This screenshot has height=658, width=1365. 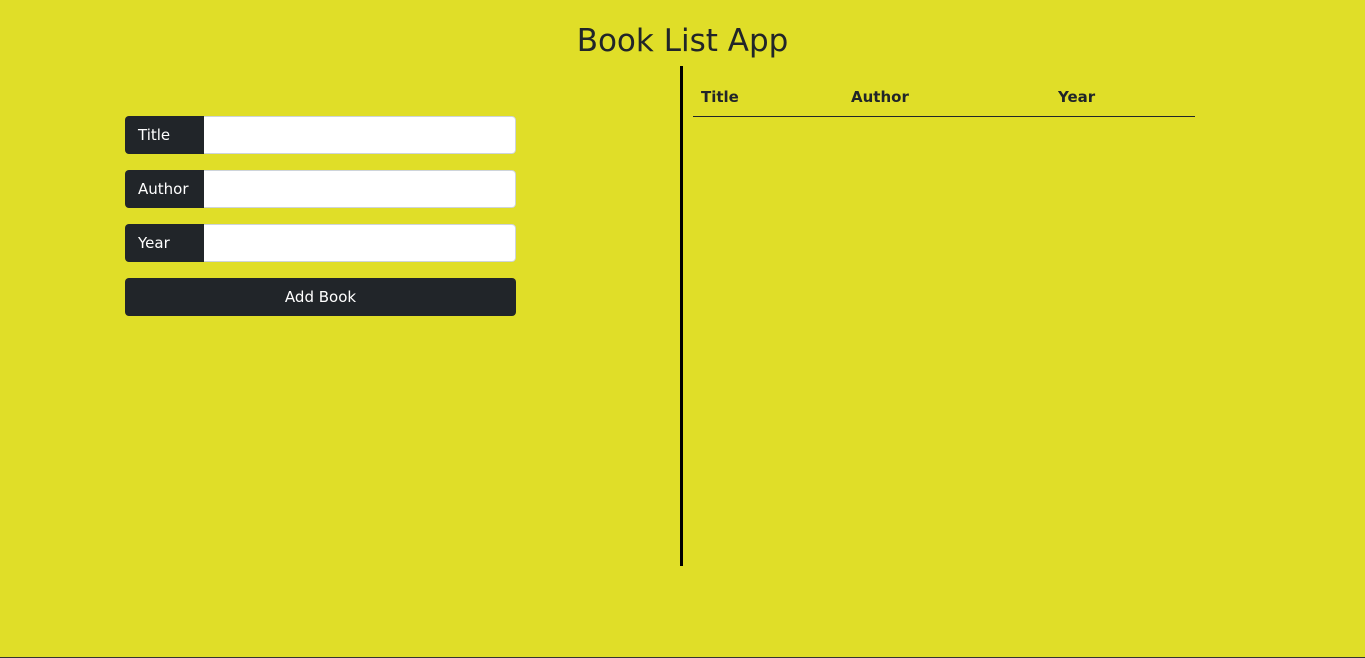 I want to click on column-header-author: Author, so click(x=946, y=97).